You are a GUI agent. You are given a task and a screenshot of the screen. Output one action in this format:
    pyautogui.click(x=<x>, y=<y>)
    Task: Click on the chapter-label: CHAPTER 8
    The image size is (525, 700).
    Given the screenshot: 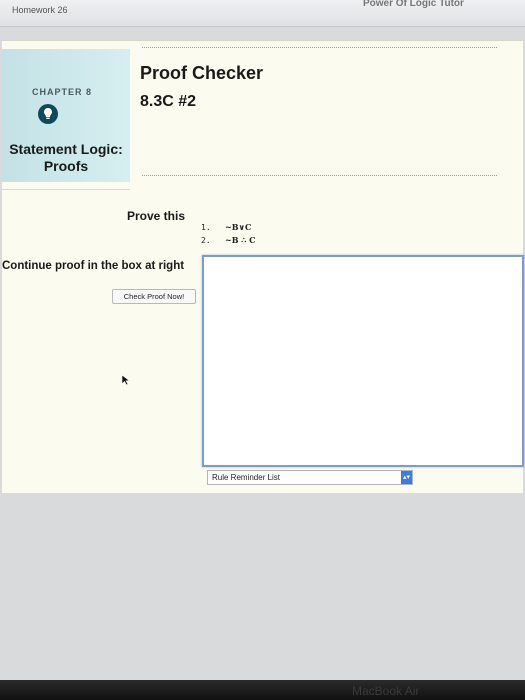 What is the action you would take?
    pyautogui.click(x=62, y=92)
    